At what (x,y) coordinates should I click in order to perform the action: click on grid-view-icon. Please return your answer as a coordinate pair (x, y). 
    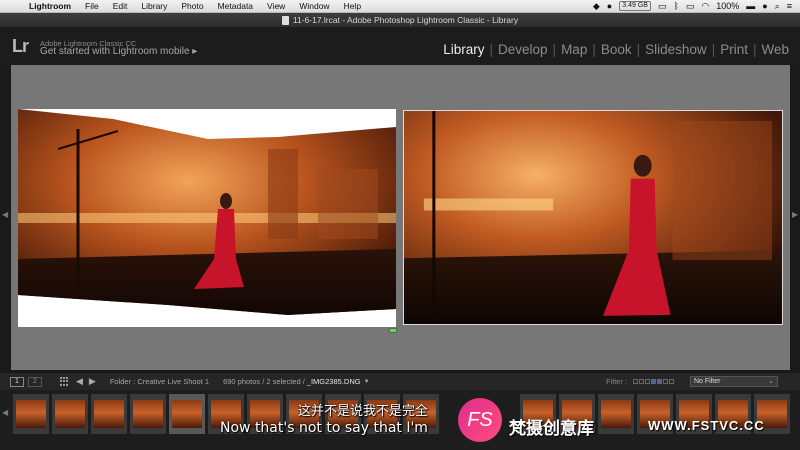
    Looking at the image, I should click on (65, 381).